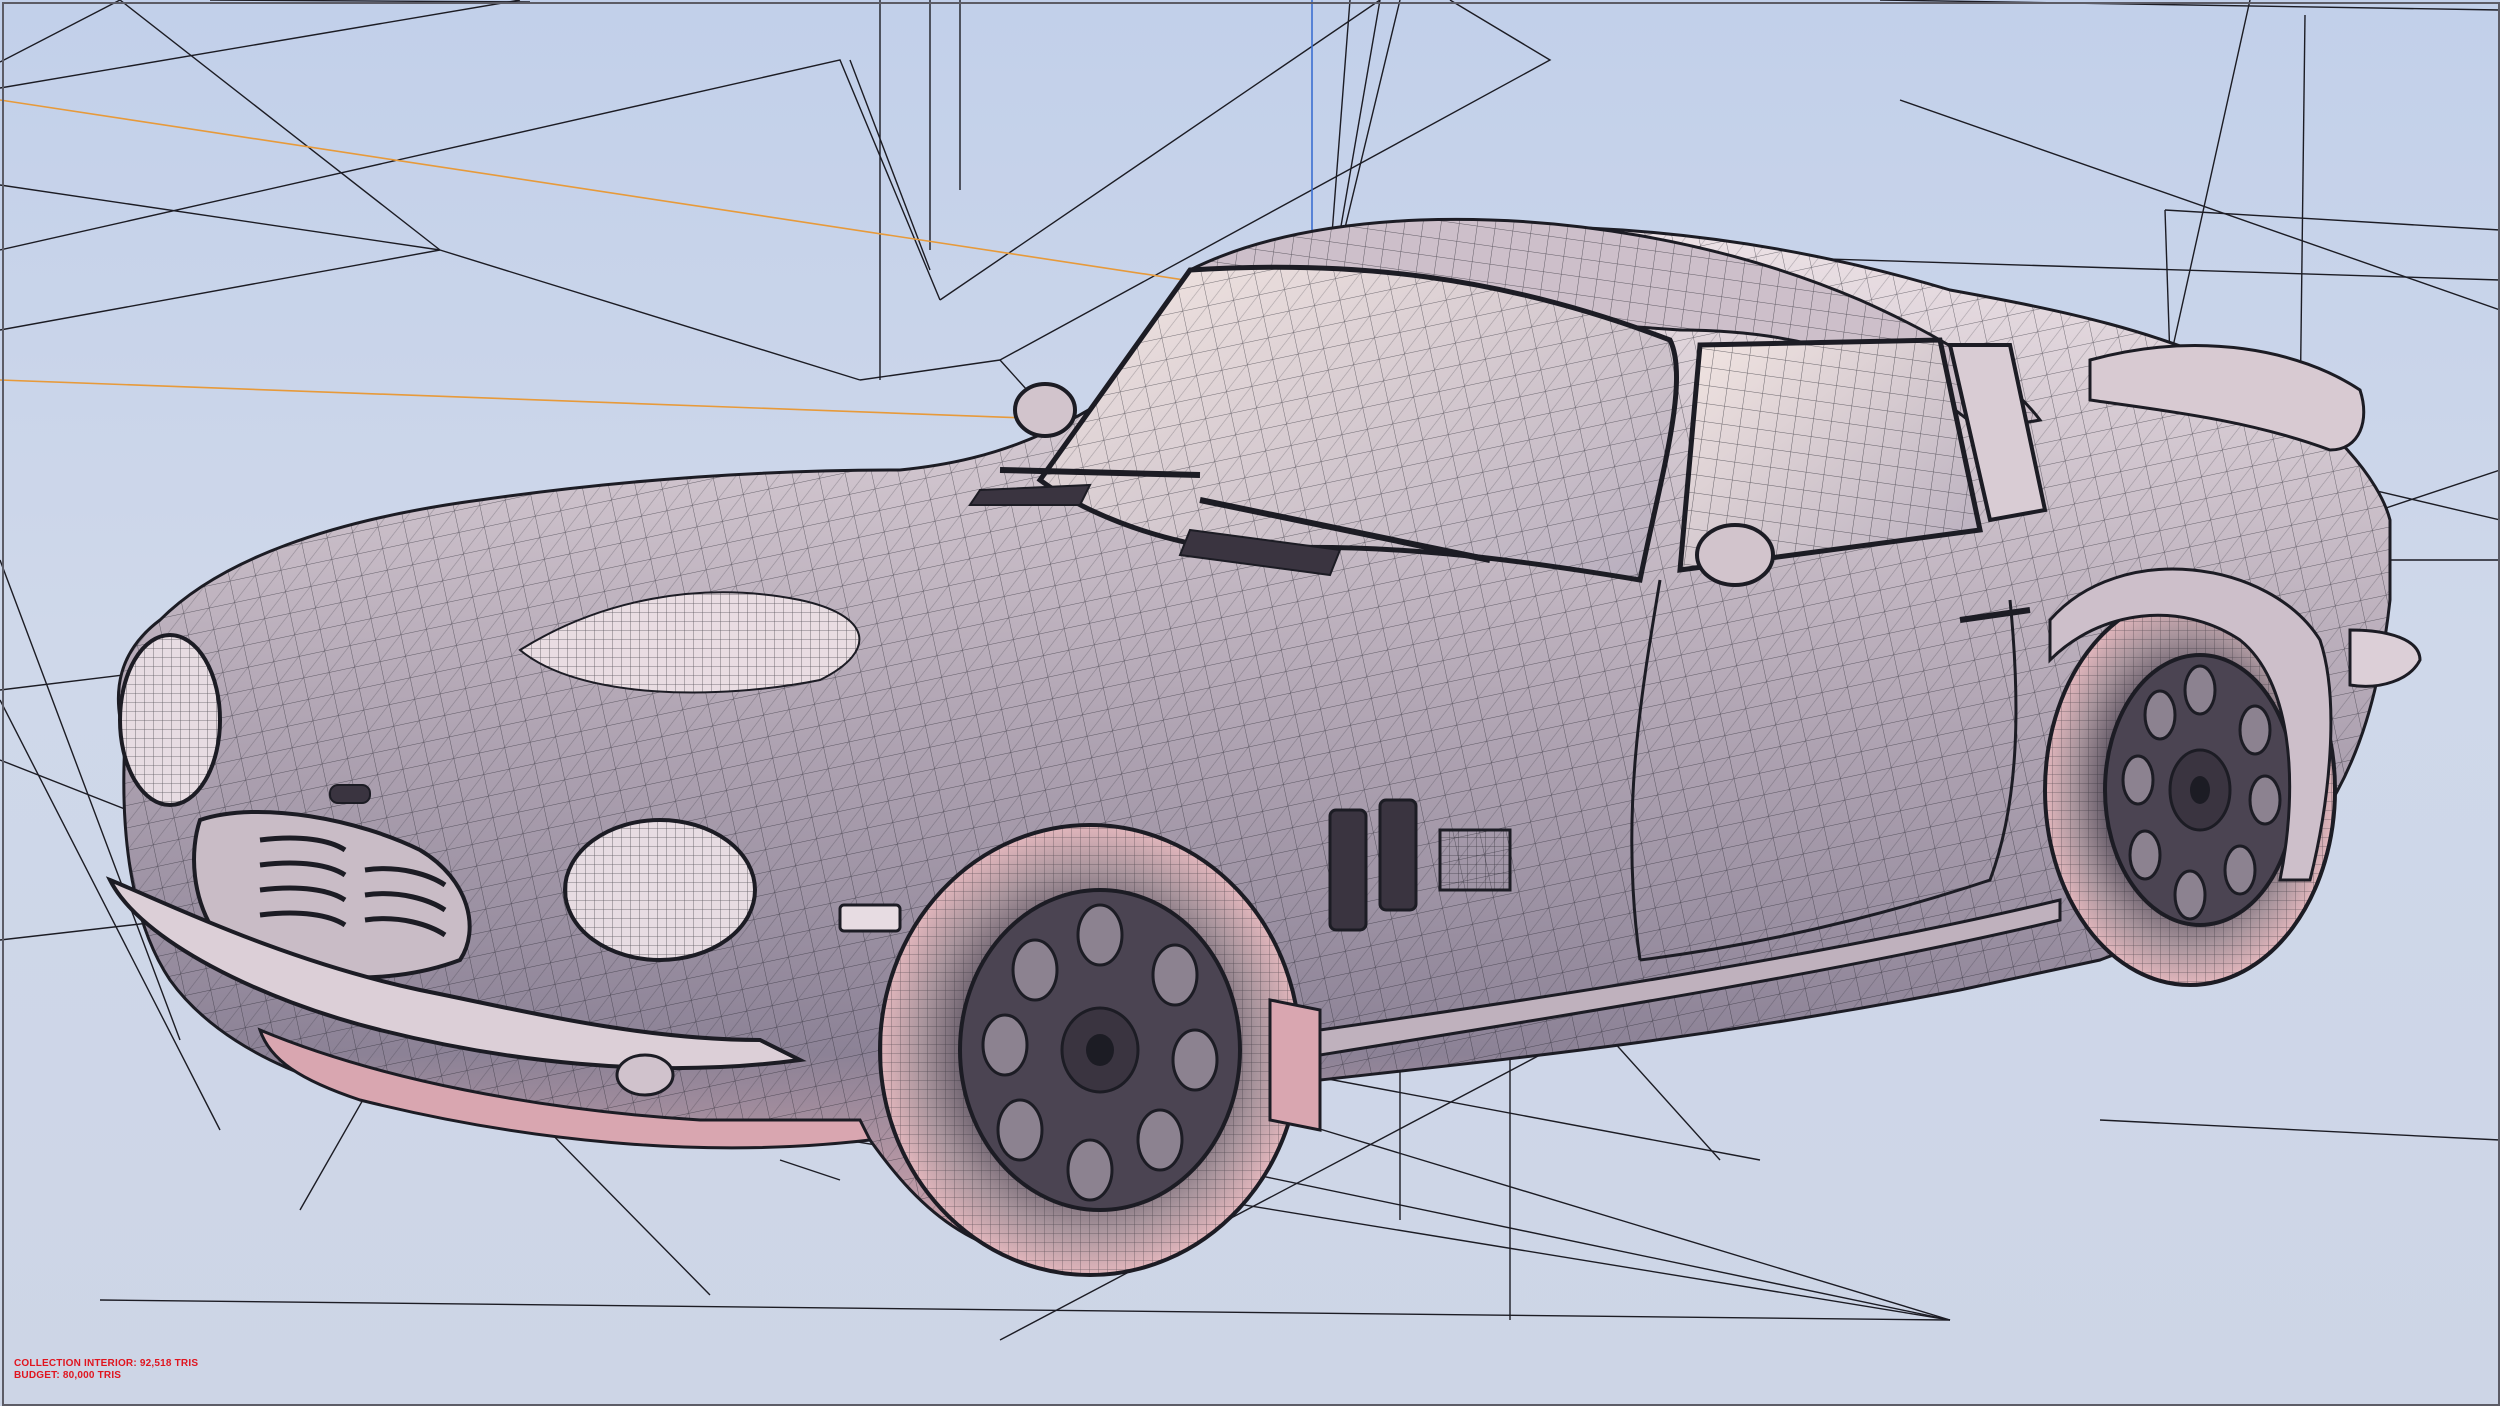 Image resolution: width=2500 pixels, height=1406 pixels. What do you see at coordinates (1045, 410) in the screenshot?
I see `left-mirror` at bounding box center [1045, 410].